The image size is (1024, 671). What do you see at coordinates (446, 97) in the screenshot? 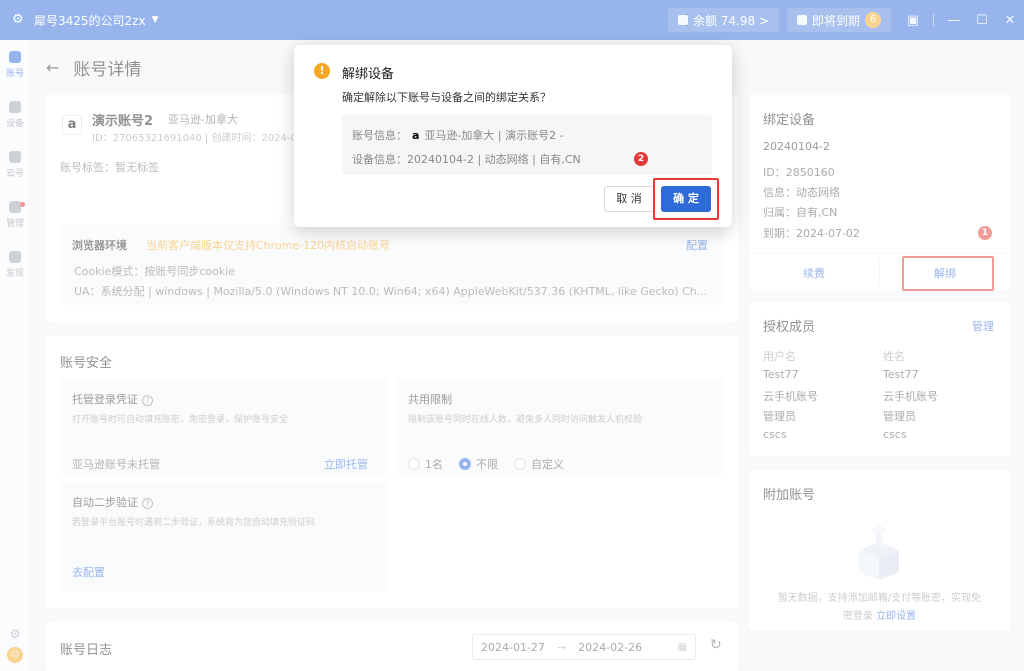
I see `dialog-message: 确定解除以下账号与设备之间的绑定关系？` at bounding box center [446, 97].